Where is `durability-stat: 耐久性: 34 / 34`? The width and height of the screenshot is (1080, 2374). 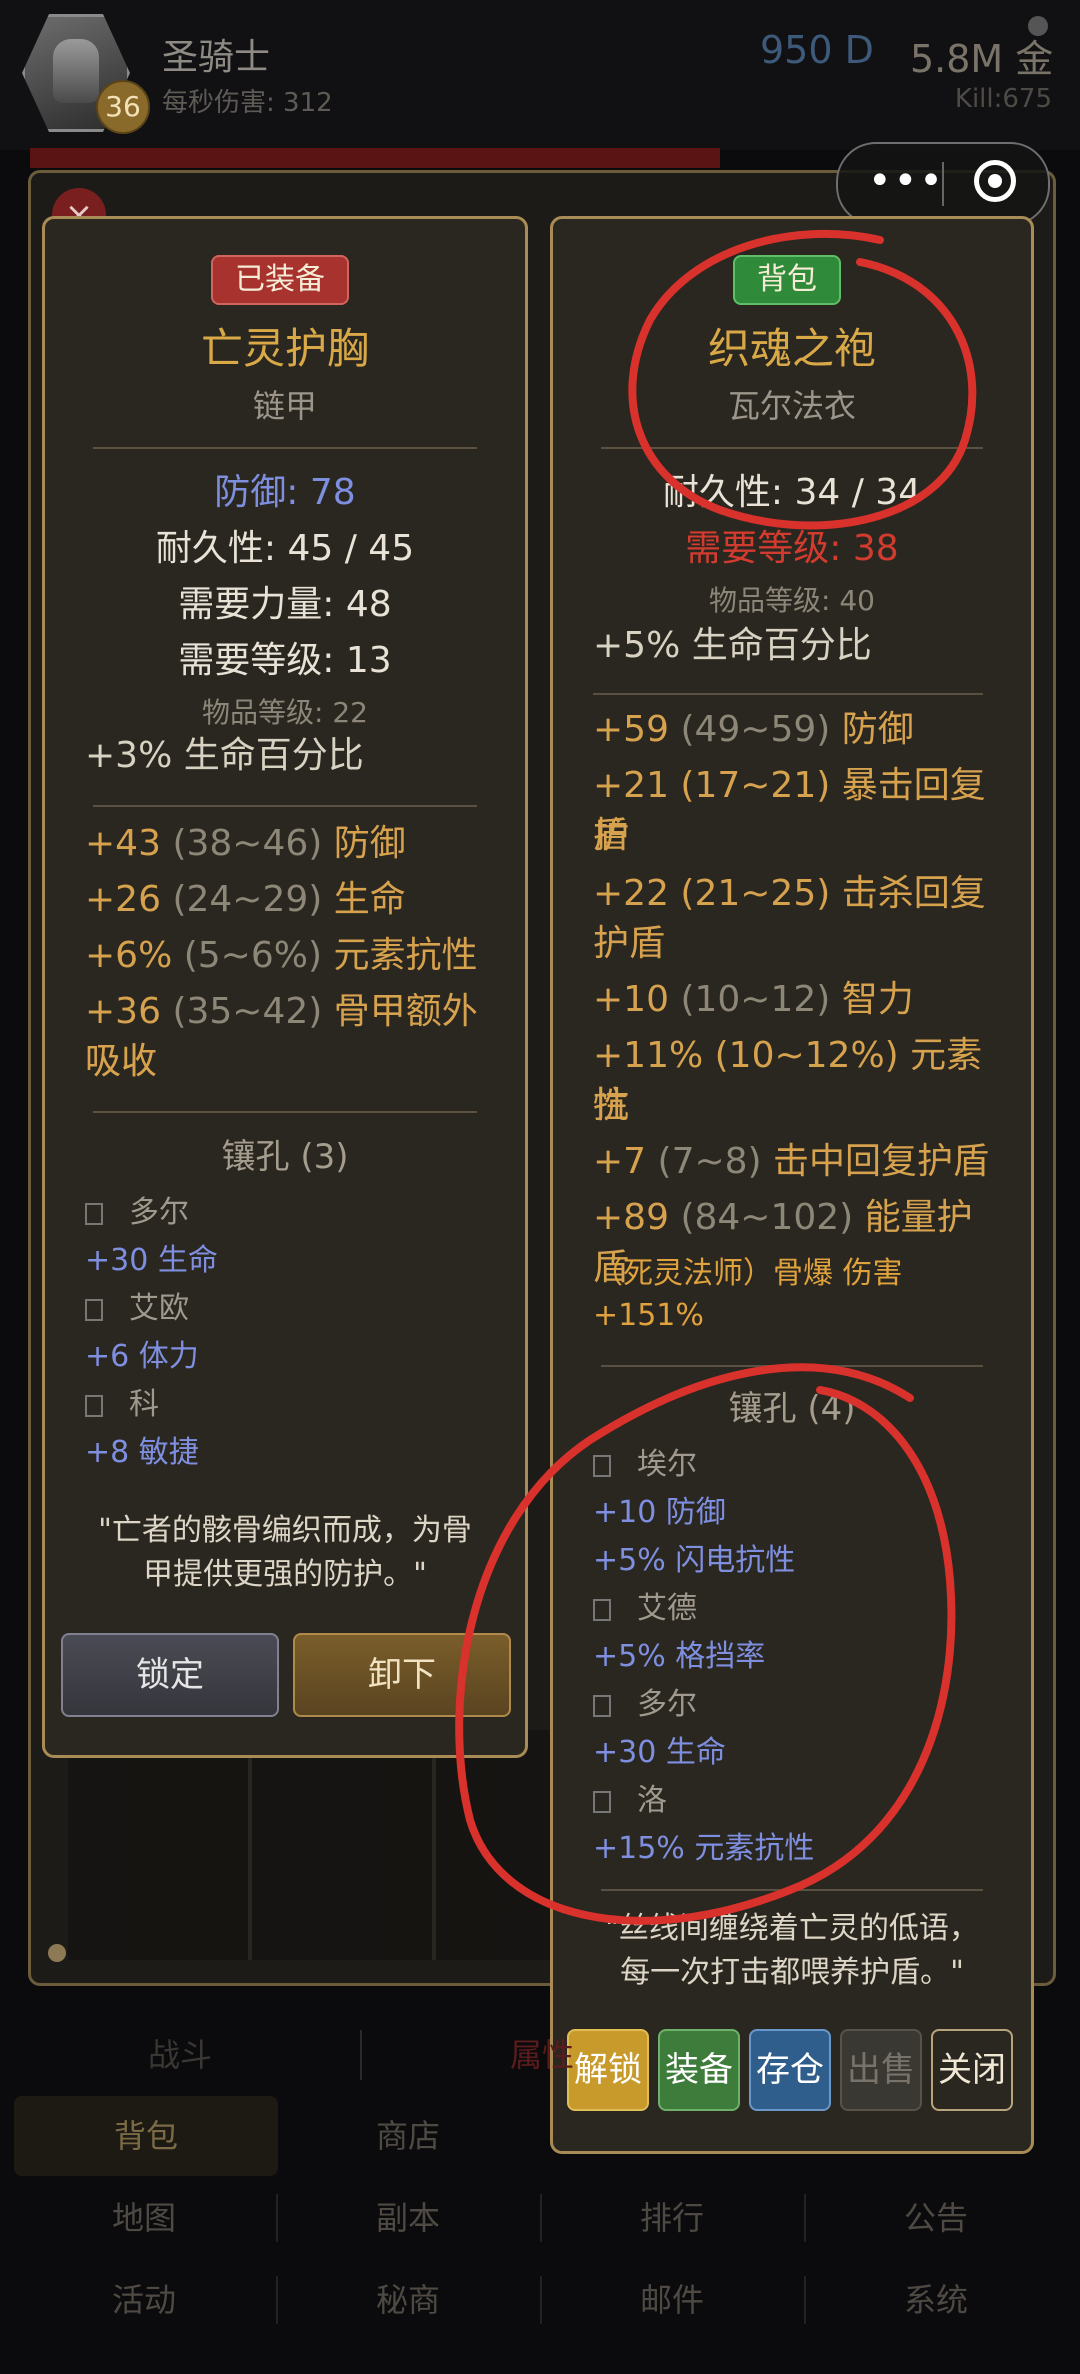
durability-stat: 耐久性: 34 / 34 is located at coordinates (792, 492).